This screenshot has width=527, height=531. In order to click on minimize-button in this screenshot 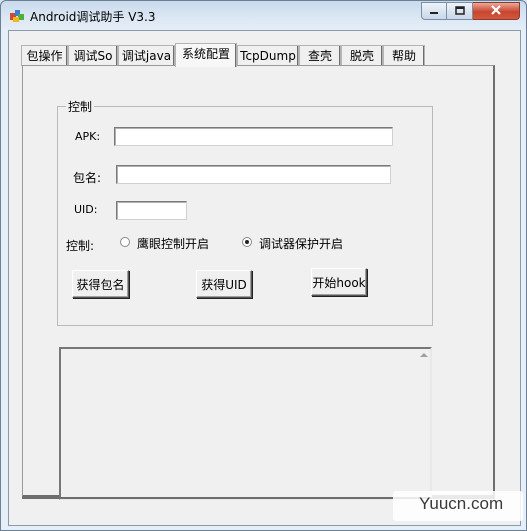, I will do `click(434, 11)`.